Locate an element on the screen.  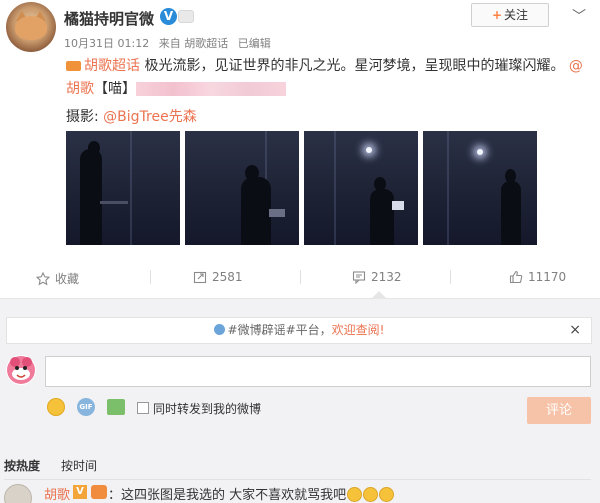
comment-item: 胡歌 V ：这四张图是我选的 大家不喜欢就骂我吧 is located at coordinates (300, 491).